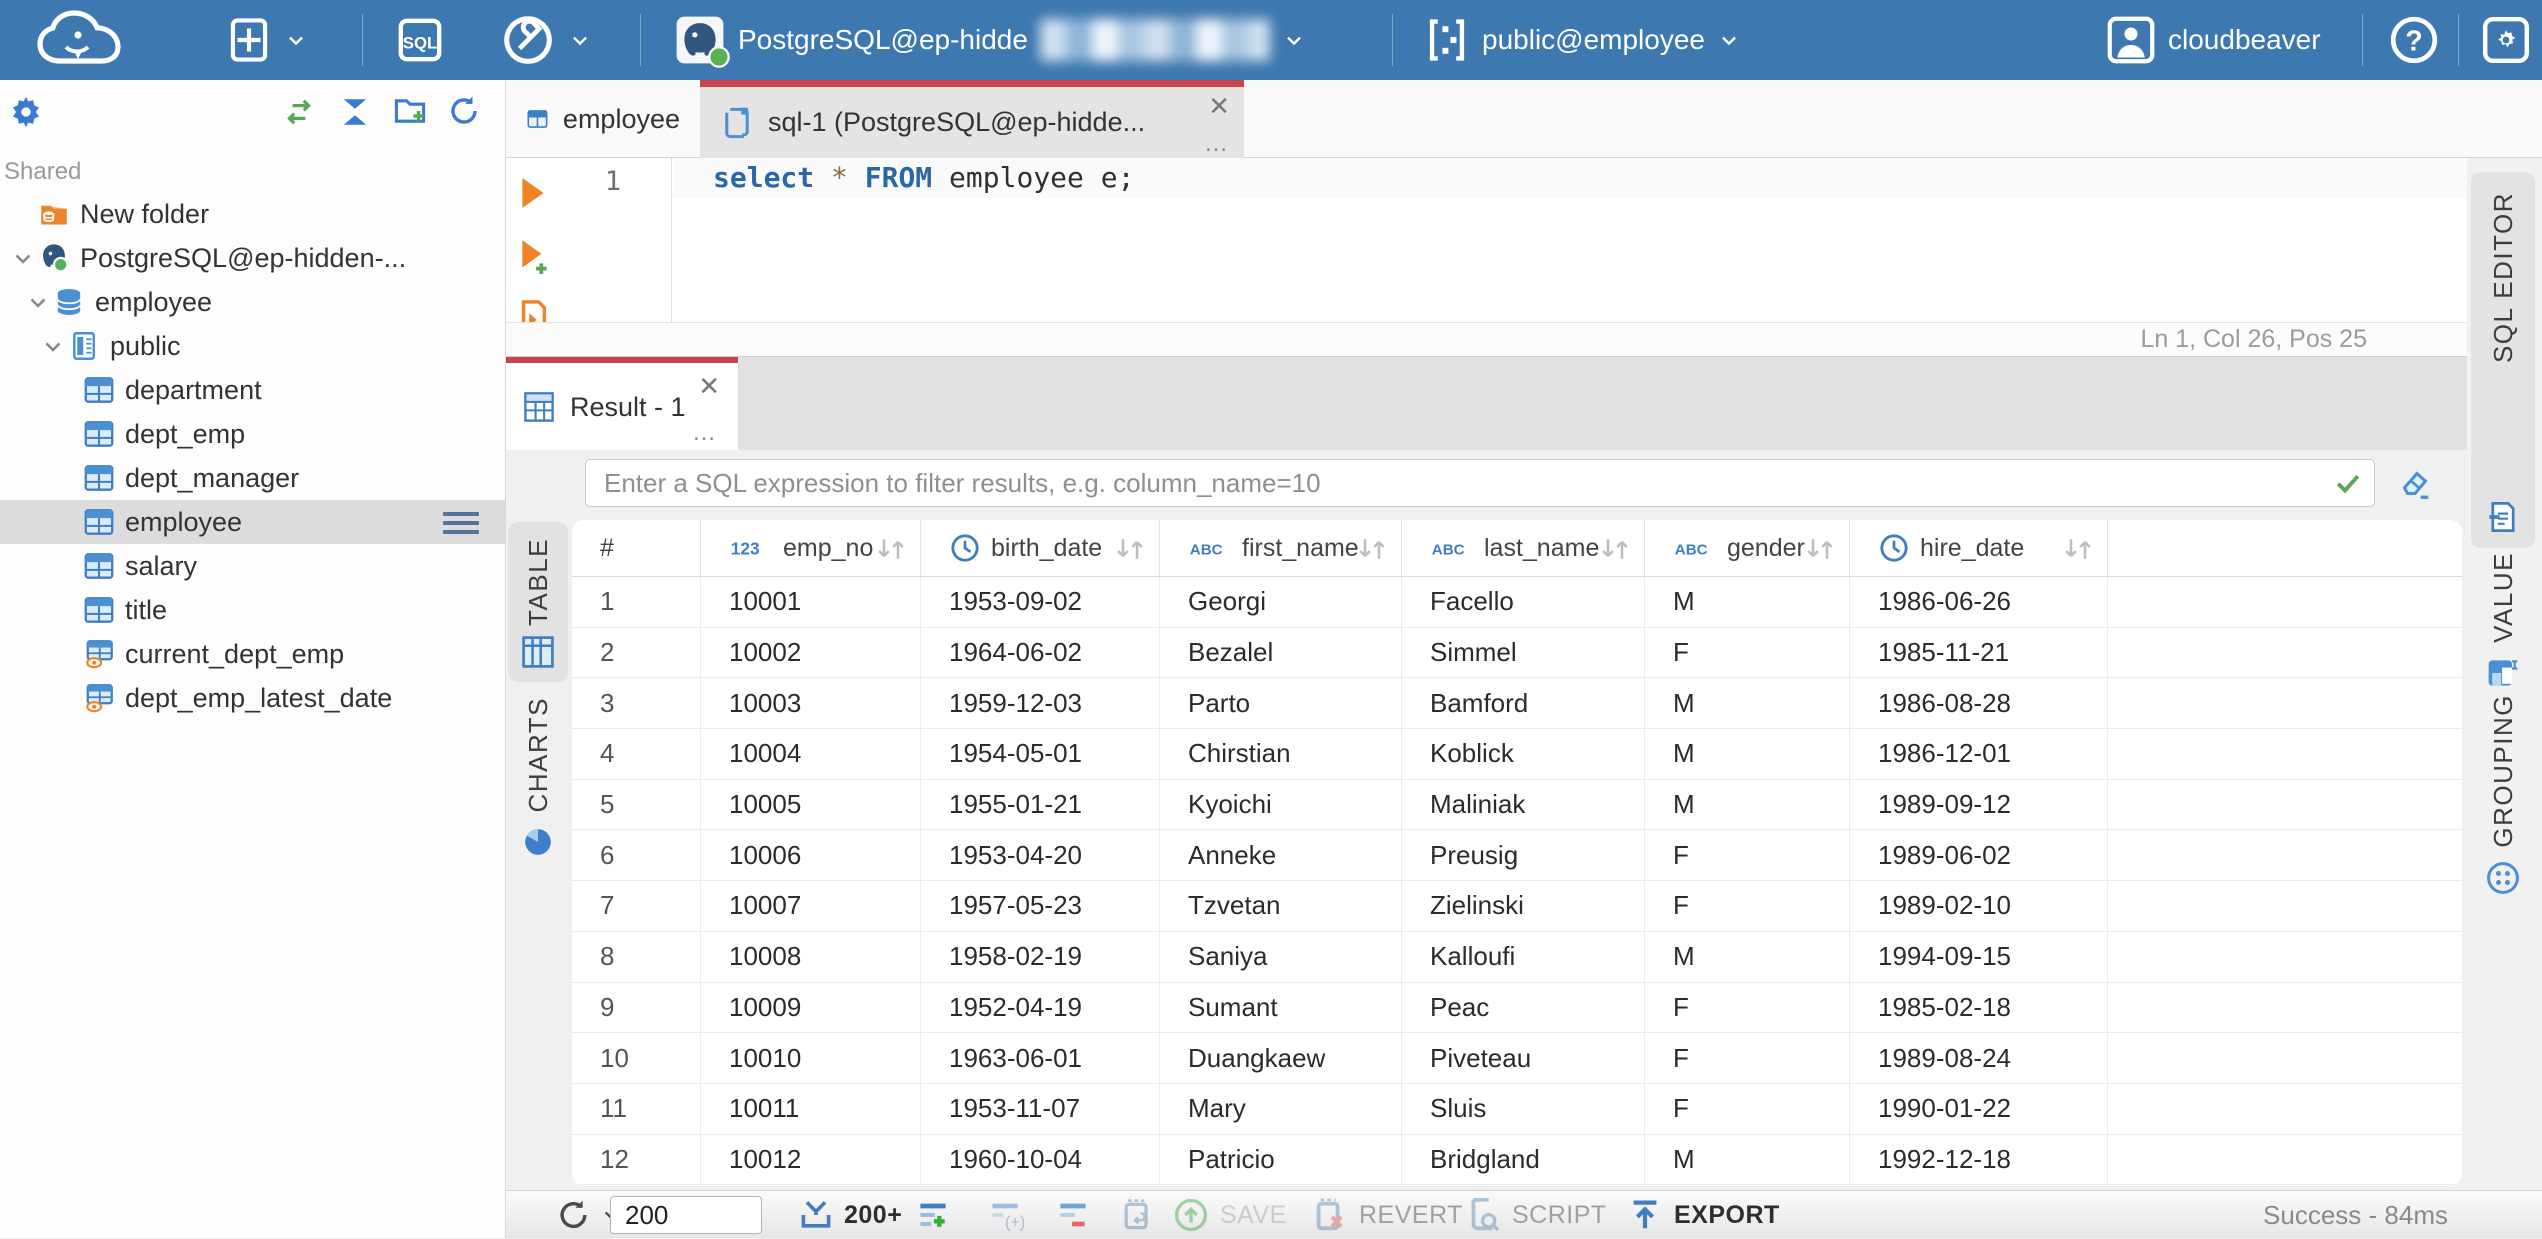 This screenshot has height=1239, width=2542. What do you see at coordinates (990, 40) in the screenshot?
I see `connection-selector: PostgreSQL@ep-hidde` at bounding box center [990, 40].